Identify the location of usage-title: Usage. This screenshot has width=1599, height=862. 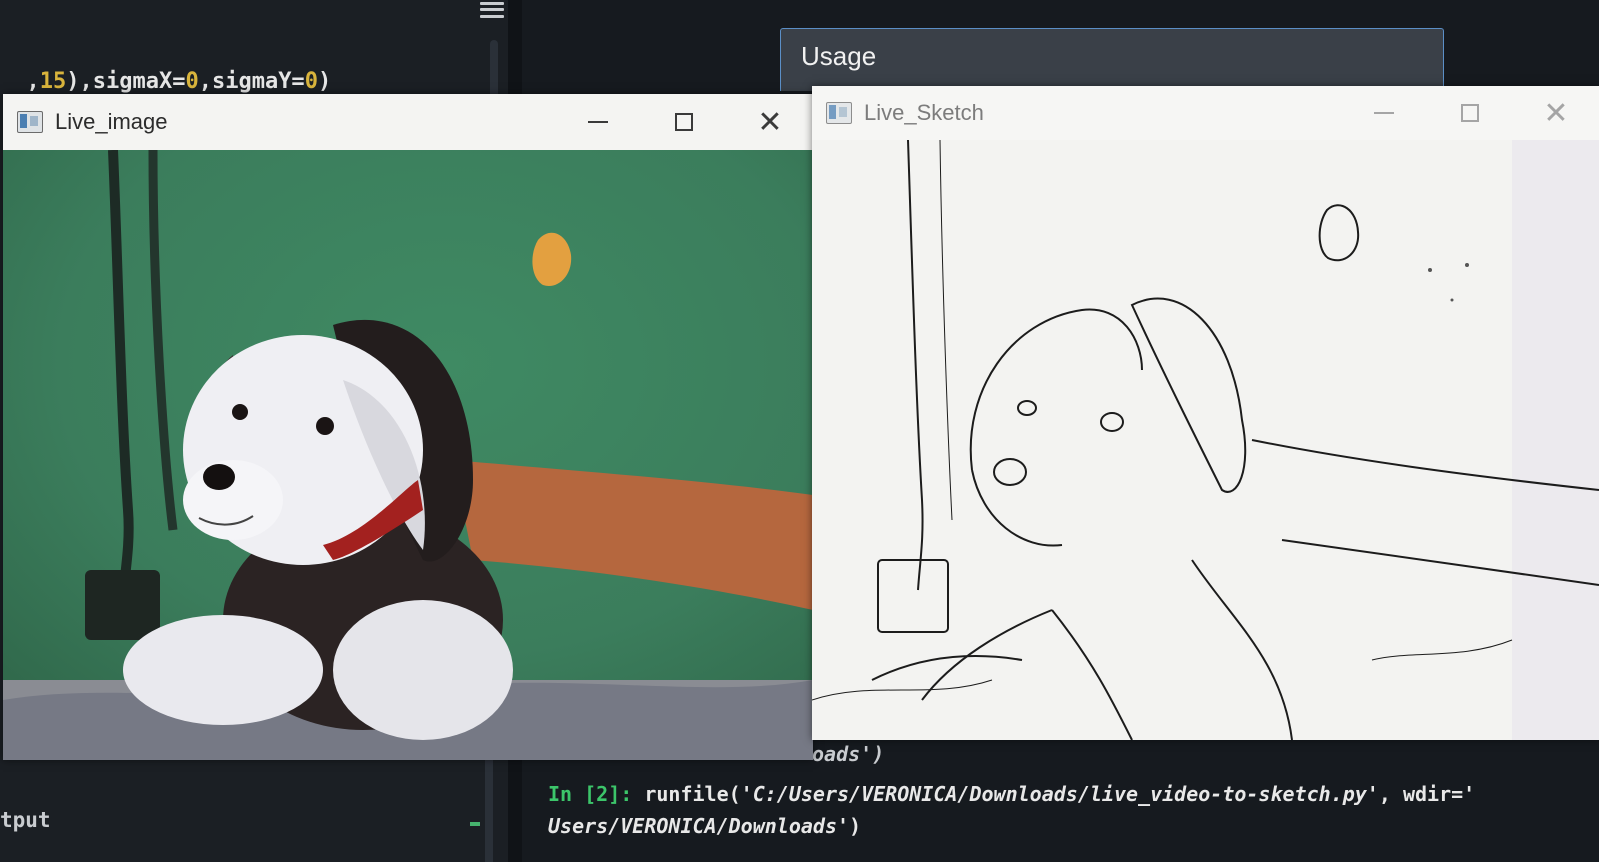
(839, 56).